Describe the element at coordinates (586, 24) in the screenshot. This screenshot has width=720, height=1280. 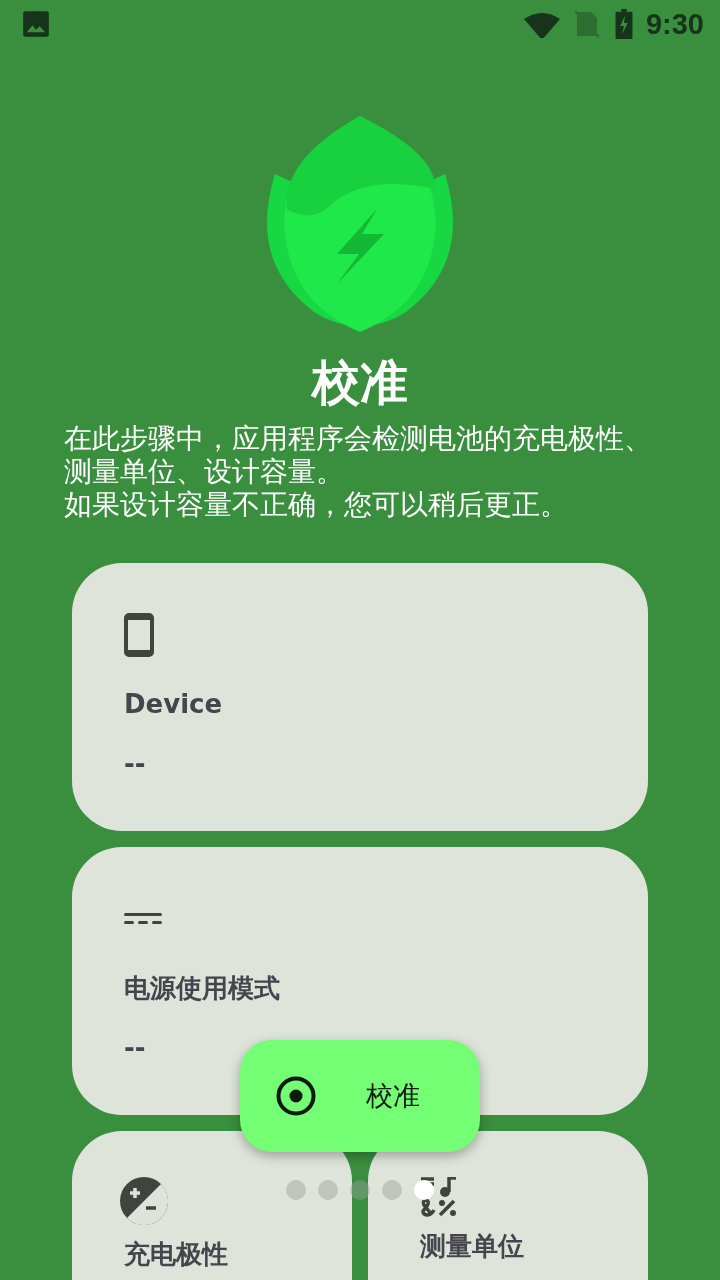
I see `no-sim-icon` at that location.